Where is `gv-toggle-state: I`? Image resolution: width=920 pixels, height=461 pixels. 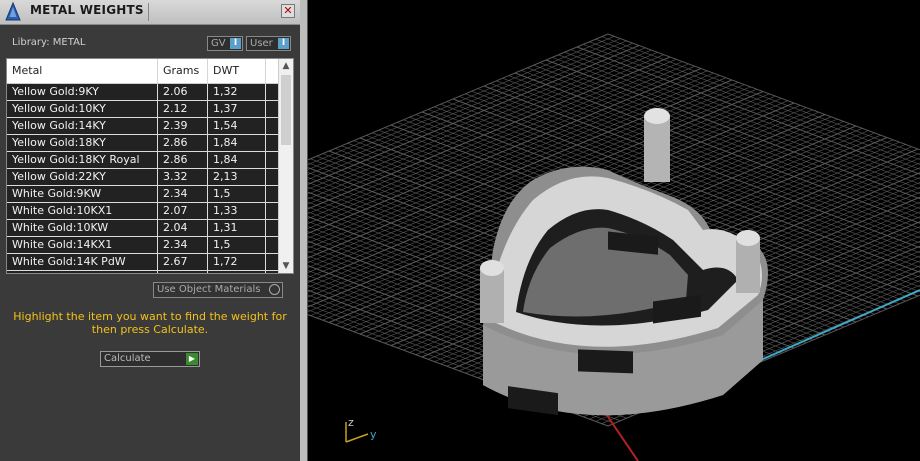
gv-toggle-state: I is located at coordinates (235, 43).